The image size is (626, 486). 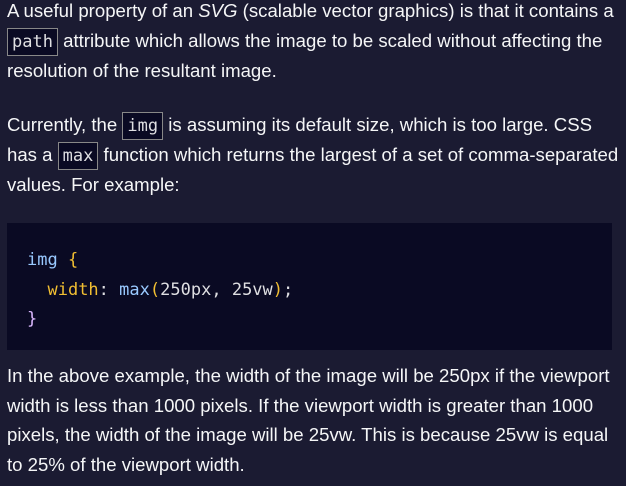 What do you see at coordinates (288, 289) in the screenshot?
I see `code-semicolon: ;` at bounding box center [288, 289].